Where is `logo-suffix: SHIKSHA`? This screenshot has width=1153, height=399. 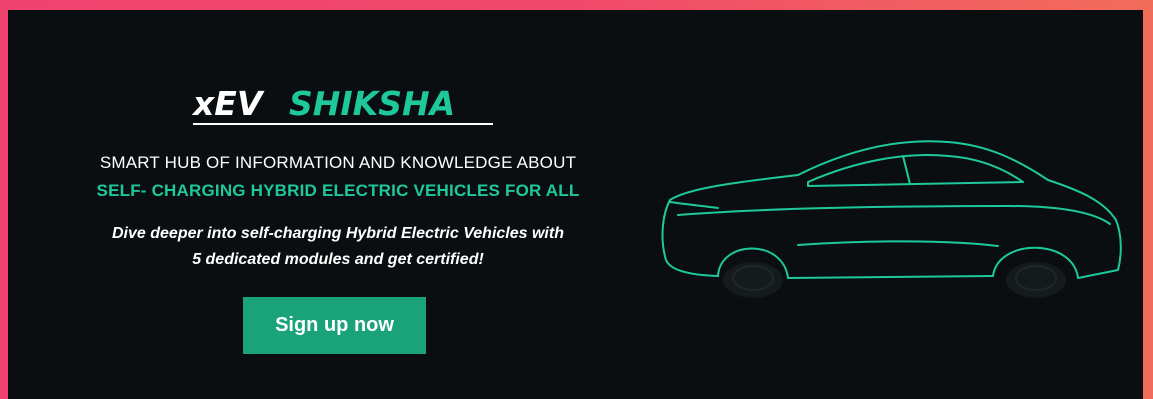 logo-suffix: SHIKSHA is located at coordinates (372, 103).